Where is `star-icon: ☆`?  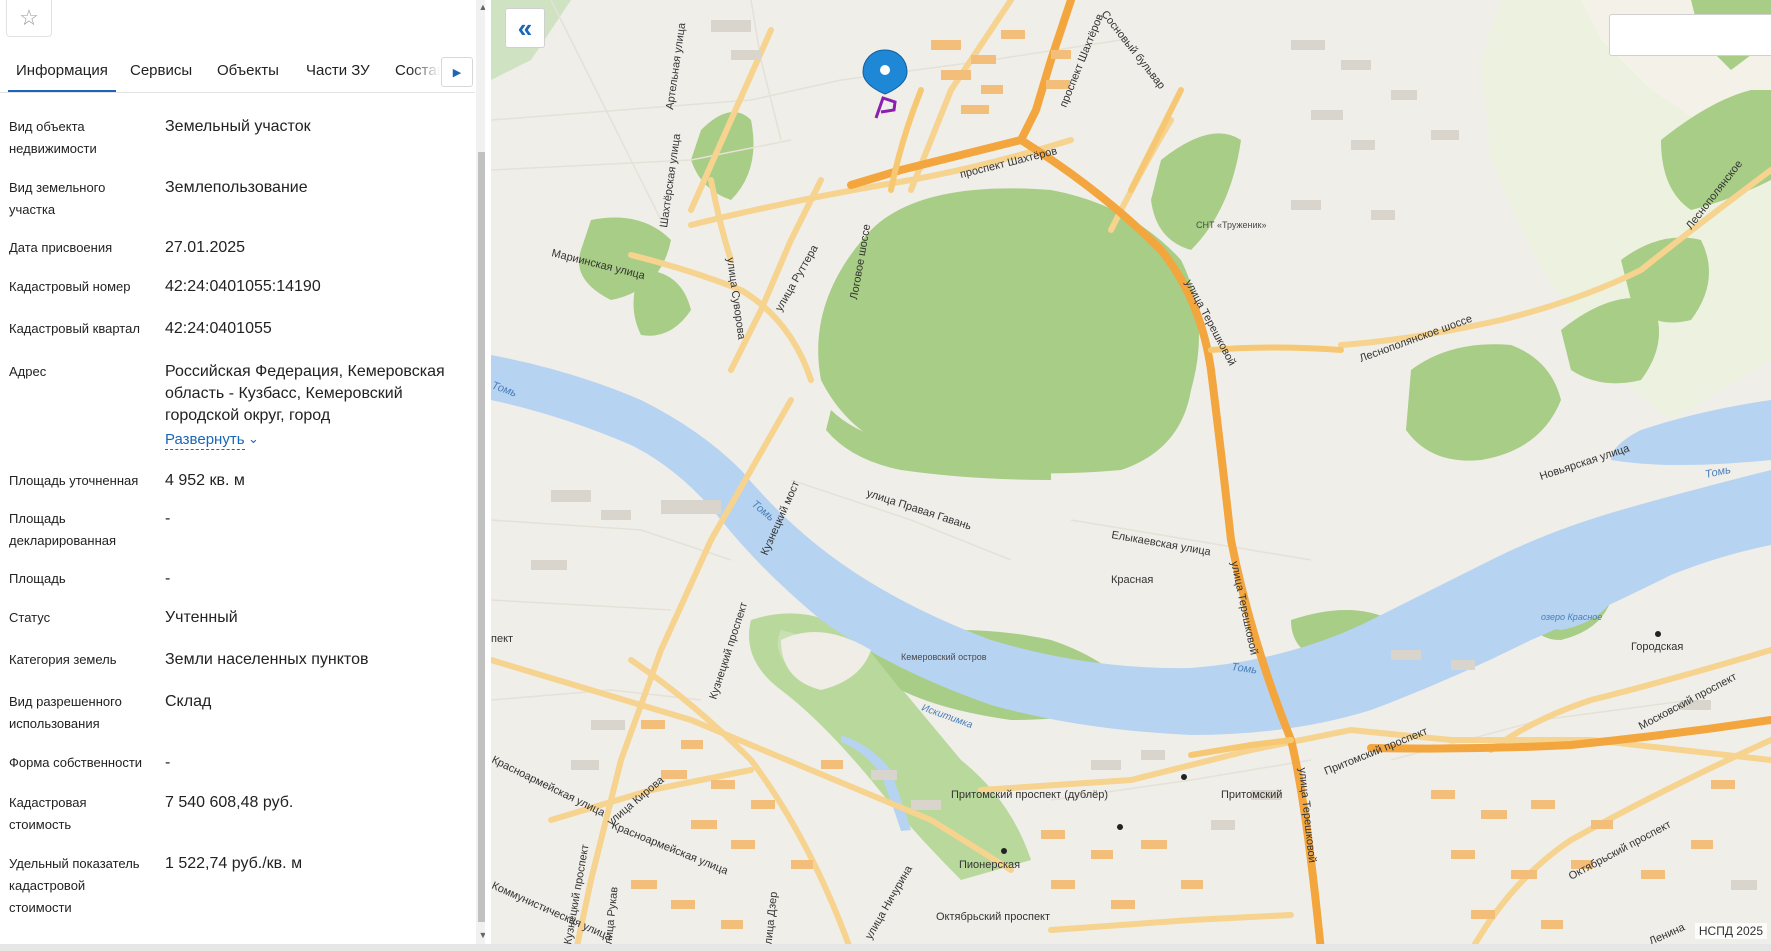
star-icon: ☆ is located at coordinates (29, 17).